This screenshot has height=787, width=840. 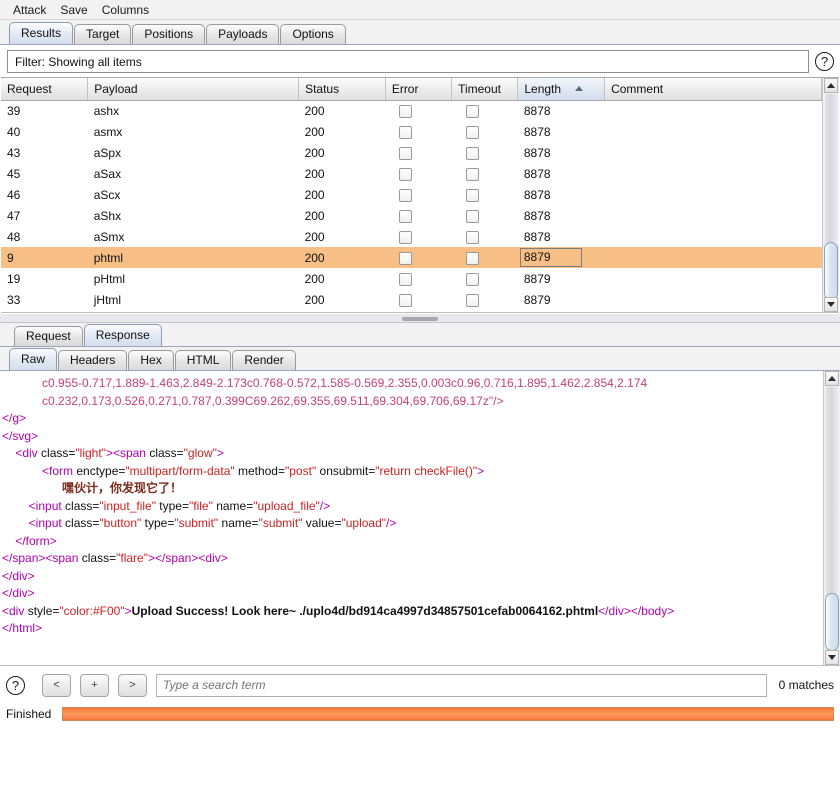 I want to click on search-input, so click(x=461, y=685).